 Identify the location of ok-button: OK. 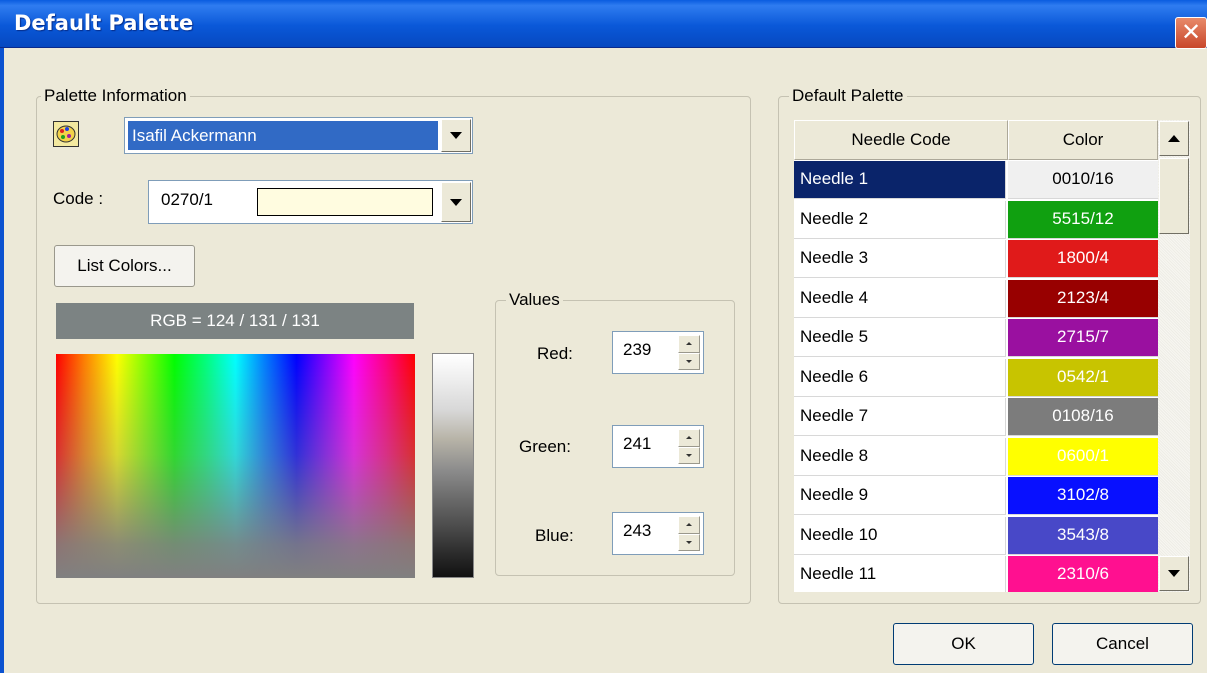
(963, 644).